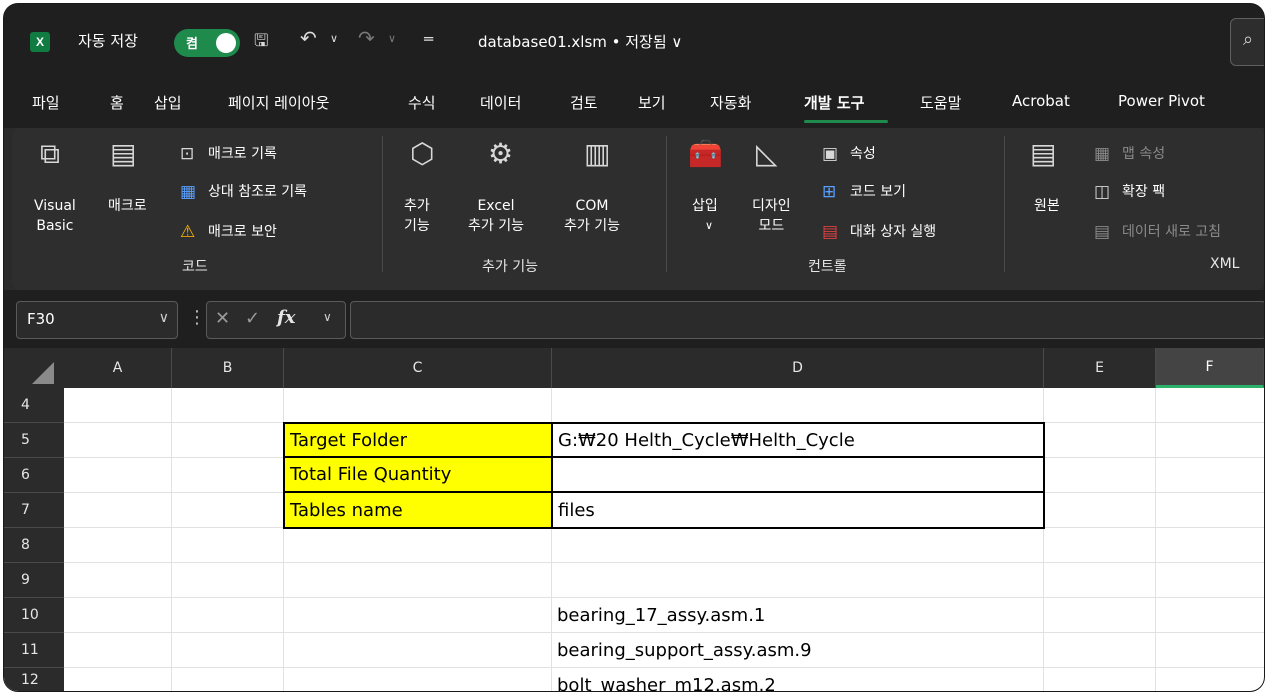 The width and height of the screenshot is (1268, 695). Describe the element at coordinates (117, 102) in the screenshot. I see `tab-home: 홈` at that location.